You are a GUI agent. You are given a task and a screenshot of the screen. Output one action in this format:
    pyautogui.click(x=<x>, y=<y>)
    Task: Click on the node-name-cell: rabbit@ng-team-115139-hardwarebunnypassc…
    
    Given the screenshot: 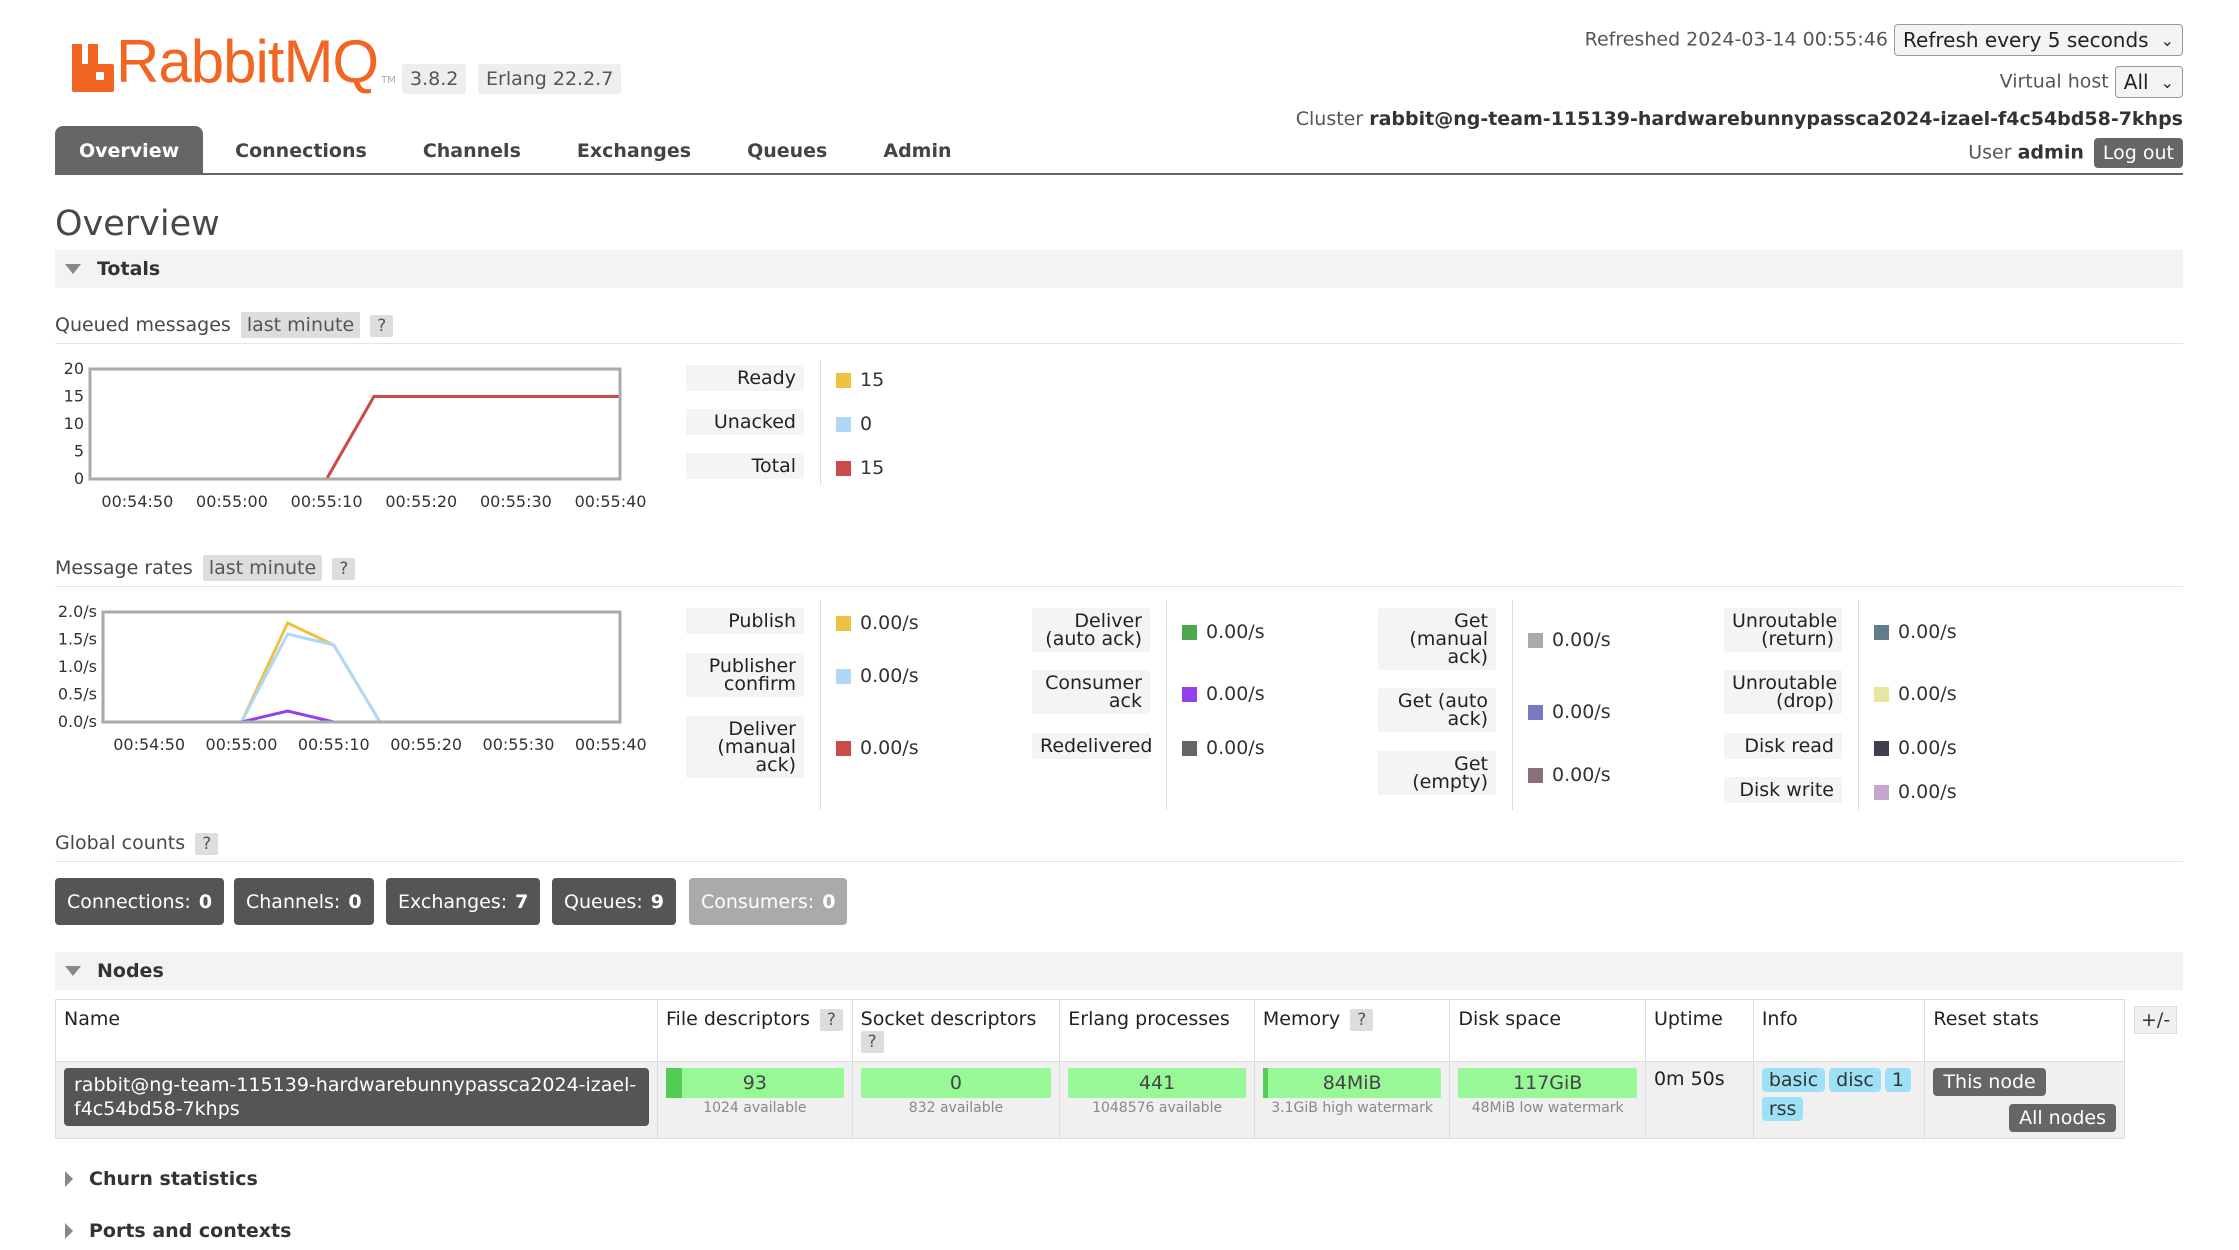 What is the action you would take?
    pyautogui.click(x=356, y=1100)
    